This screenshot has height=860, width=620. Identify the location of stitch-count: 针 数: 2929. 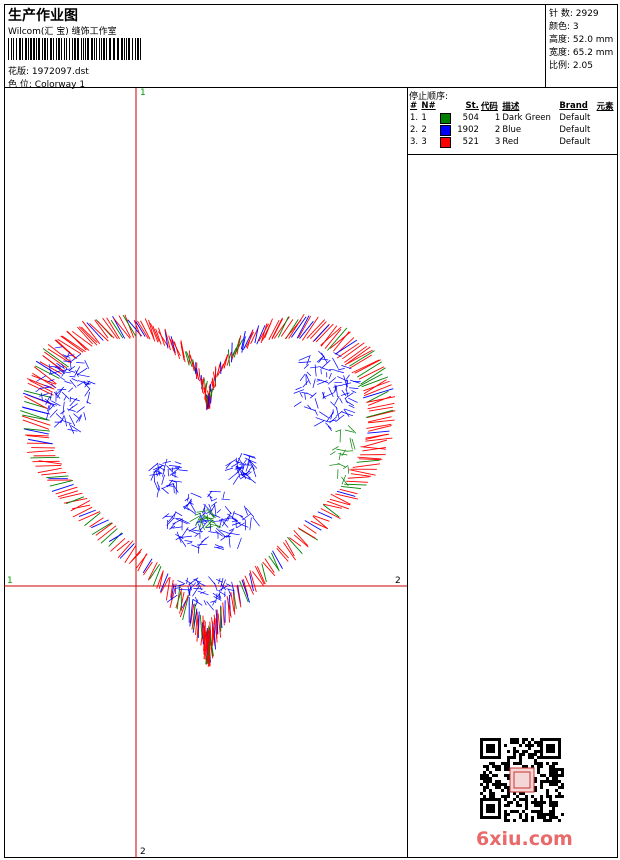
(574, 14).